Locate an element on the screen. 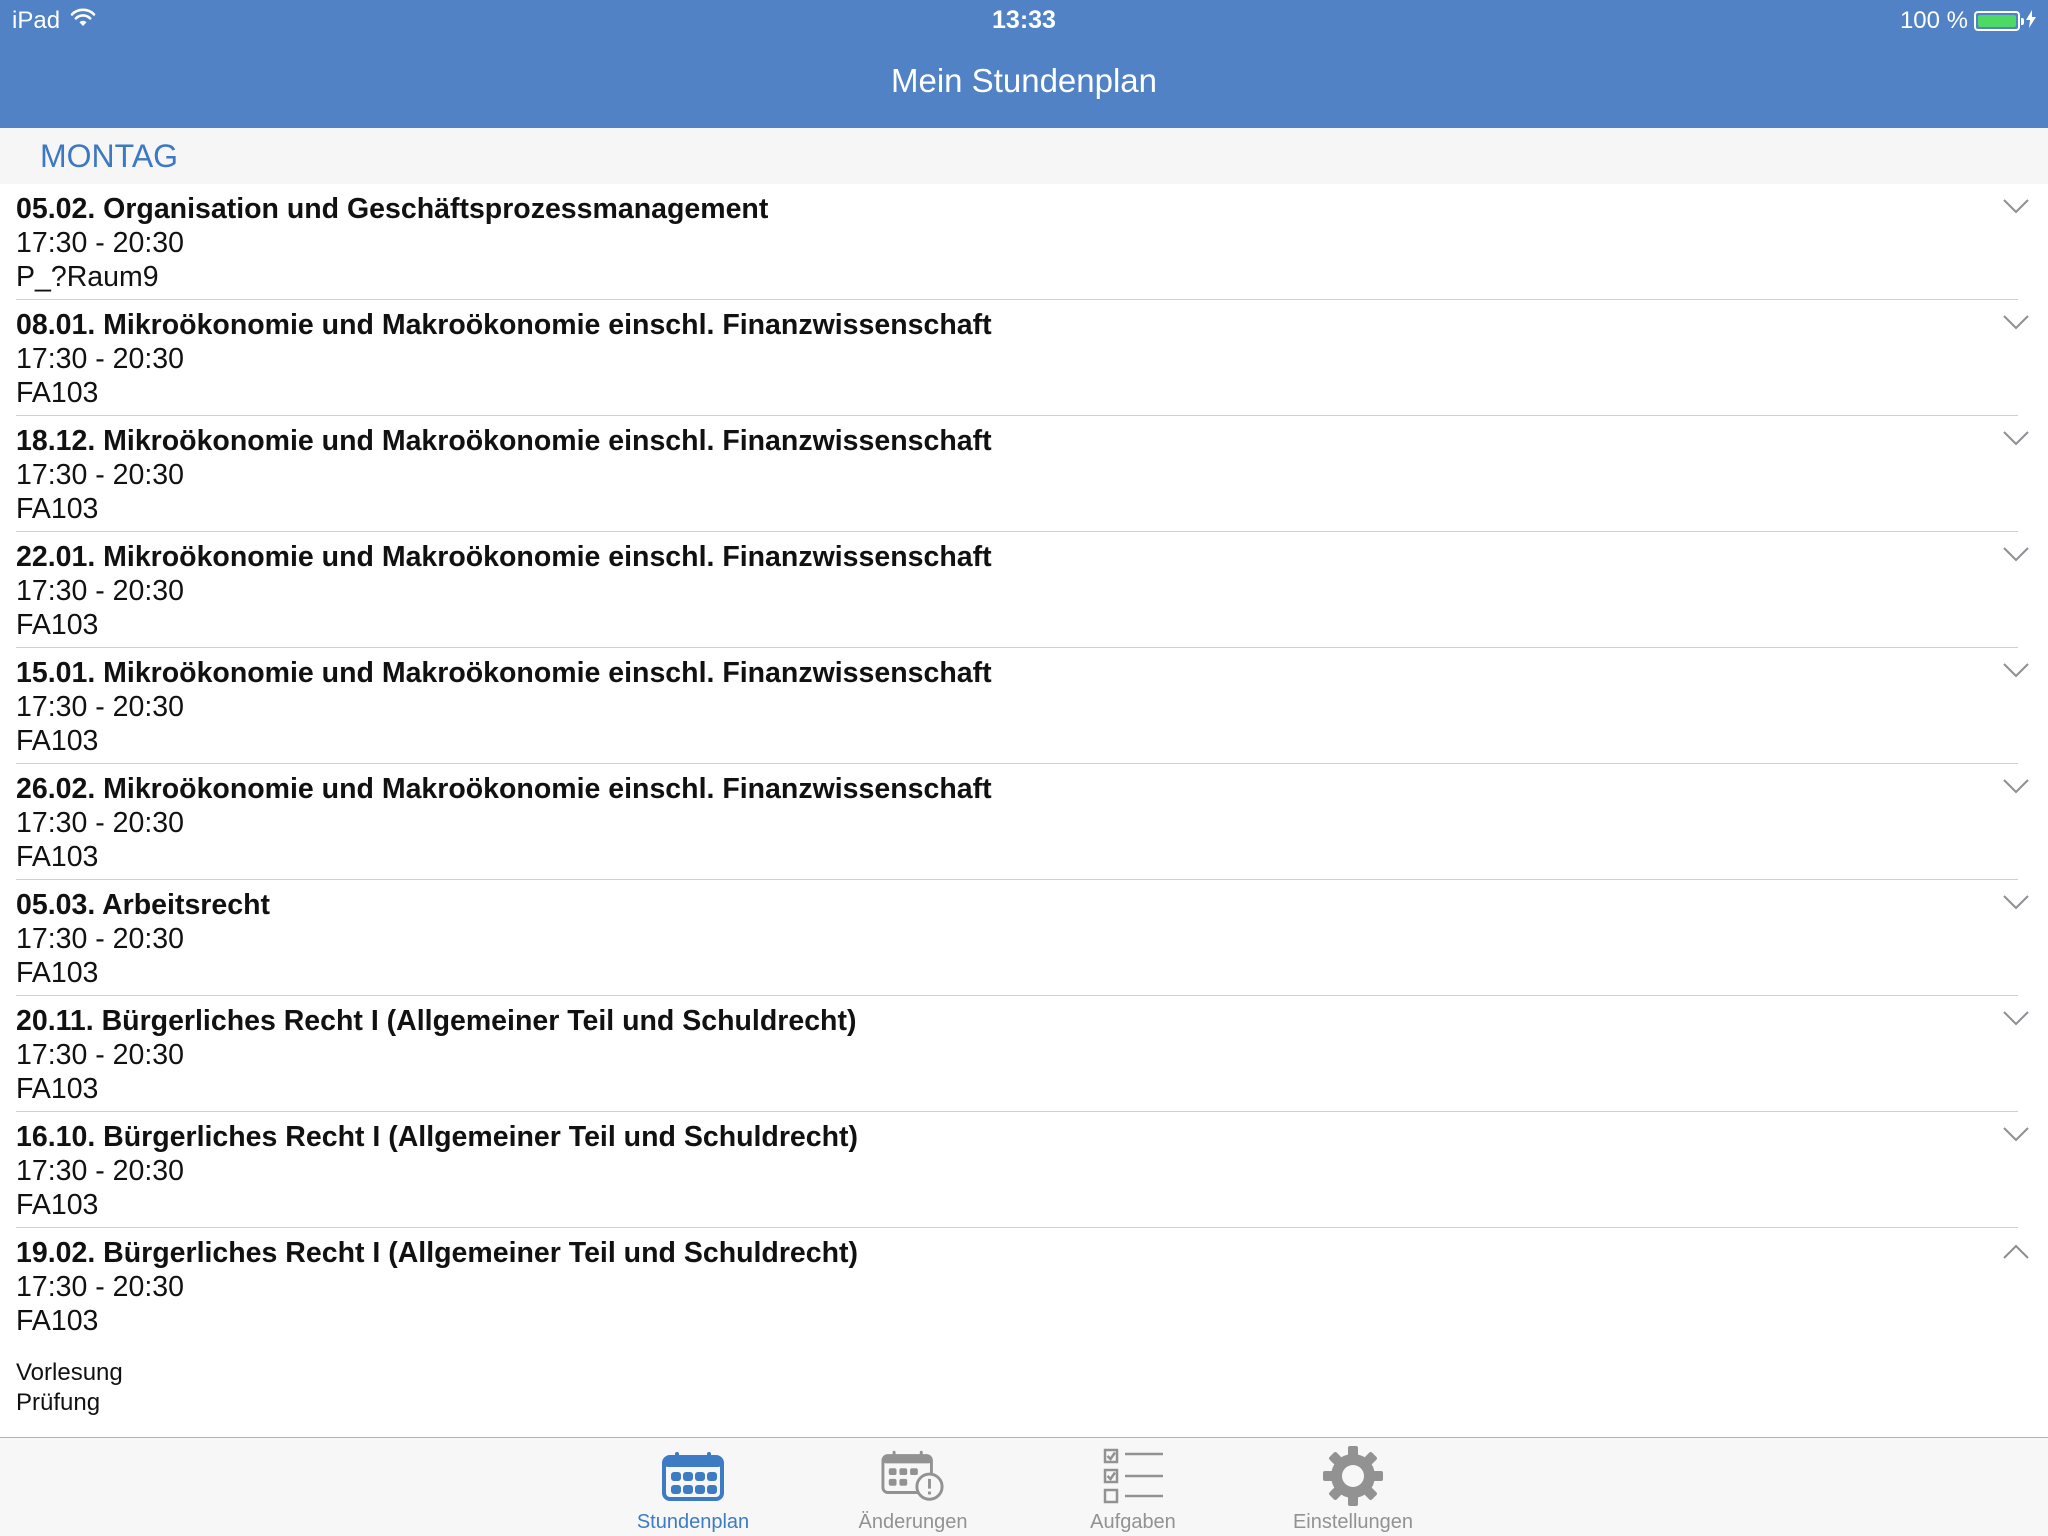  course-room: P_?Raum9 is located at coordinates (87, 277).